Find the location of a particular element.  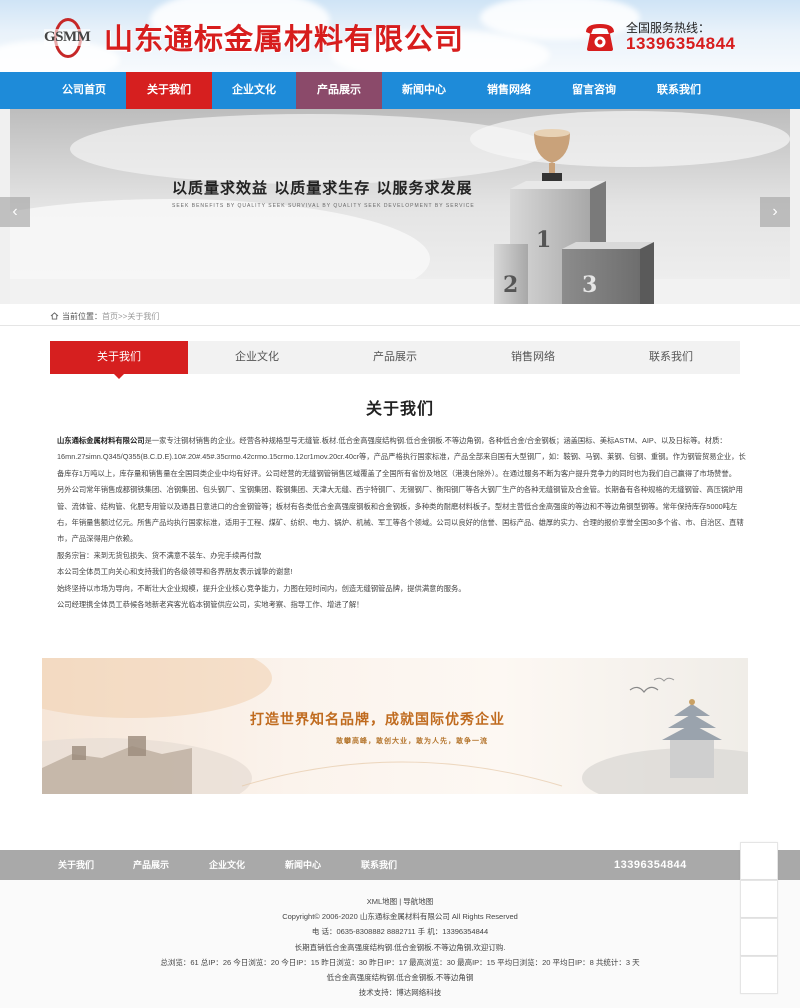

company-name-bold: 山东通标金属材料有限公司 is located at coordinates (101, 440).